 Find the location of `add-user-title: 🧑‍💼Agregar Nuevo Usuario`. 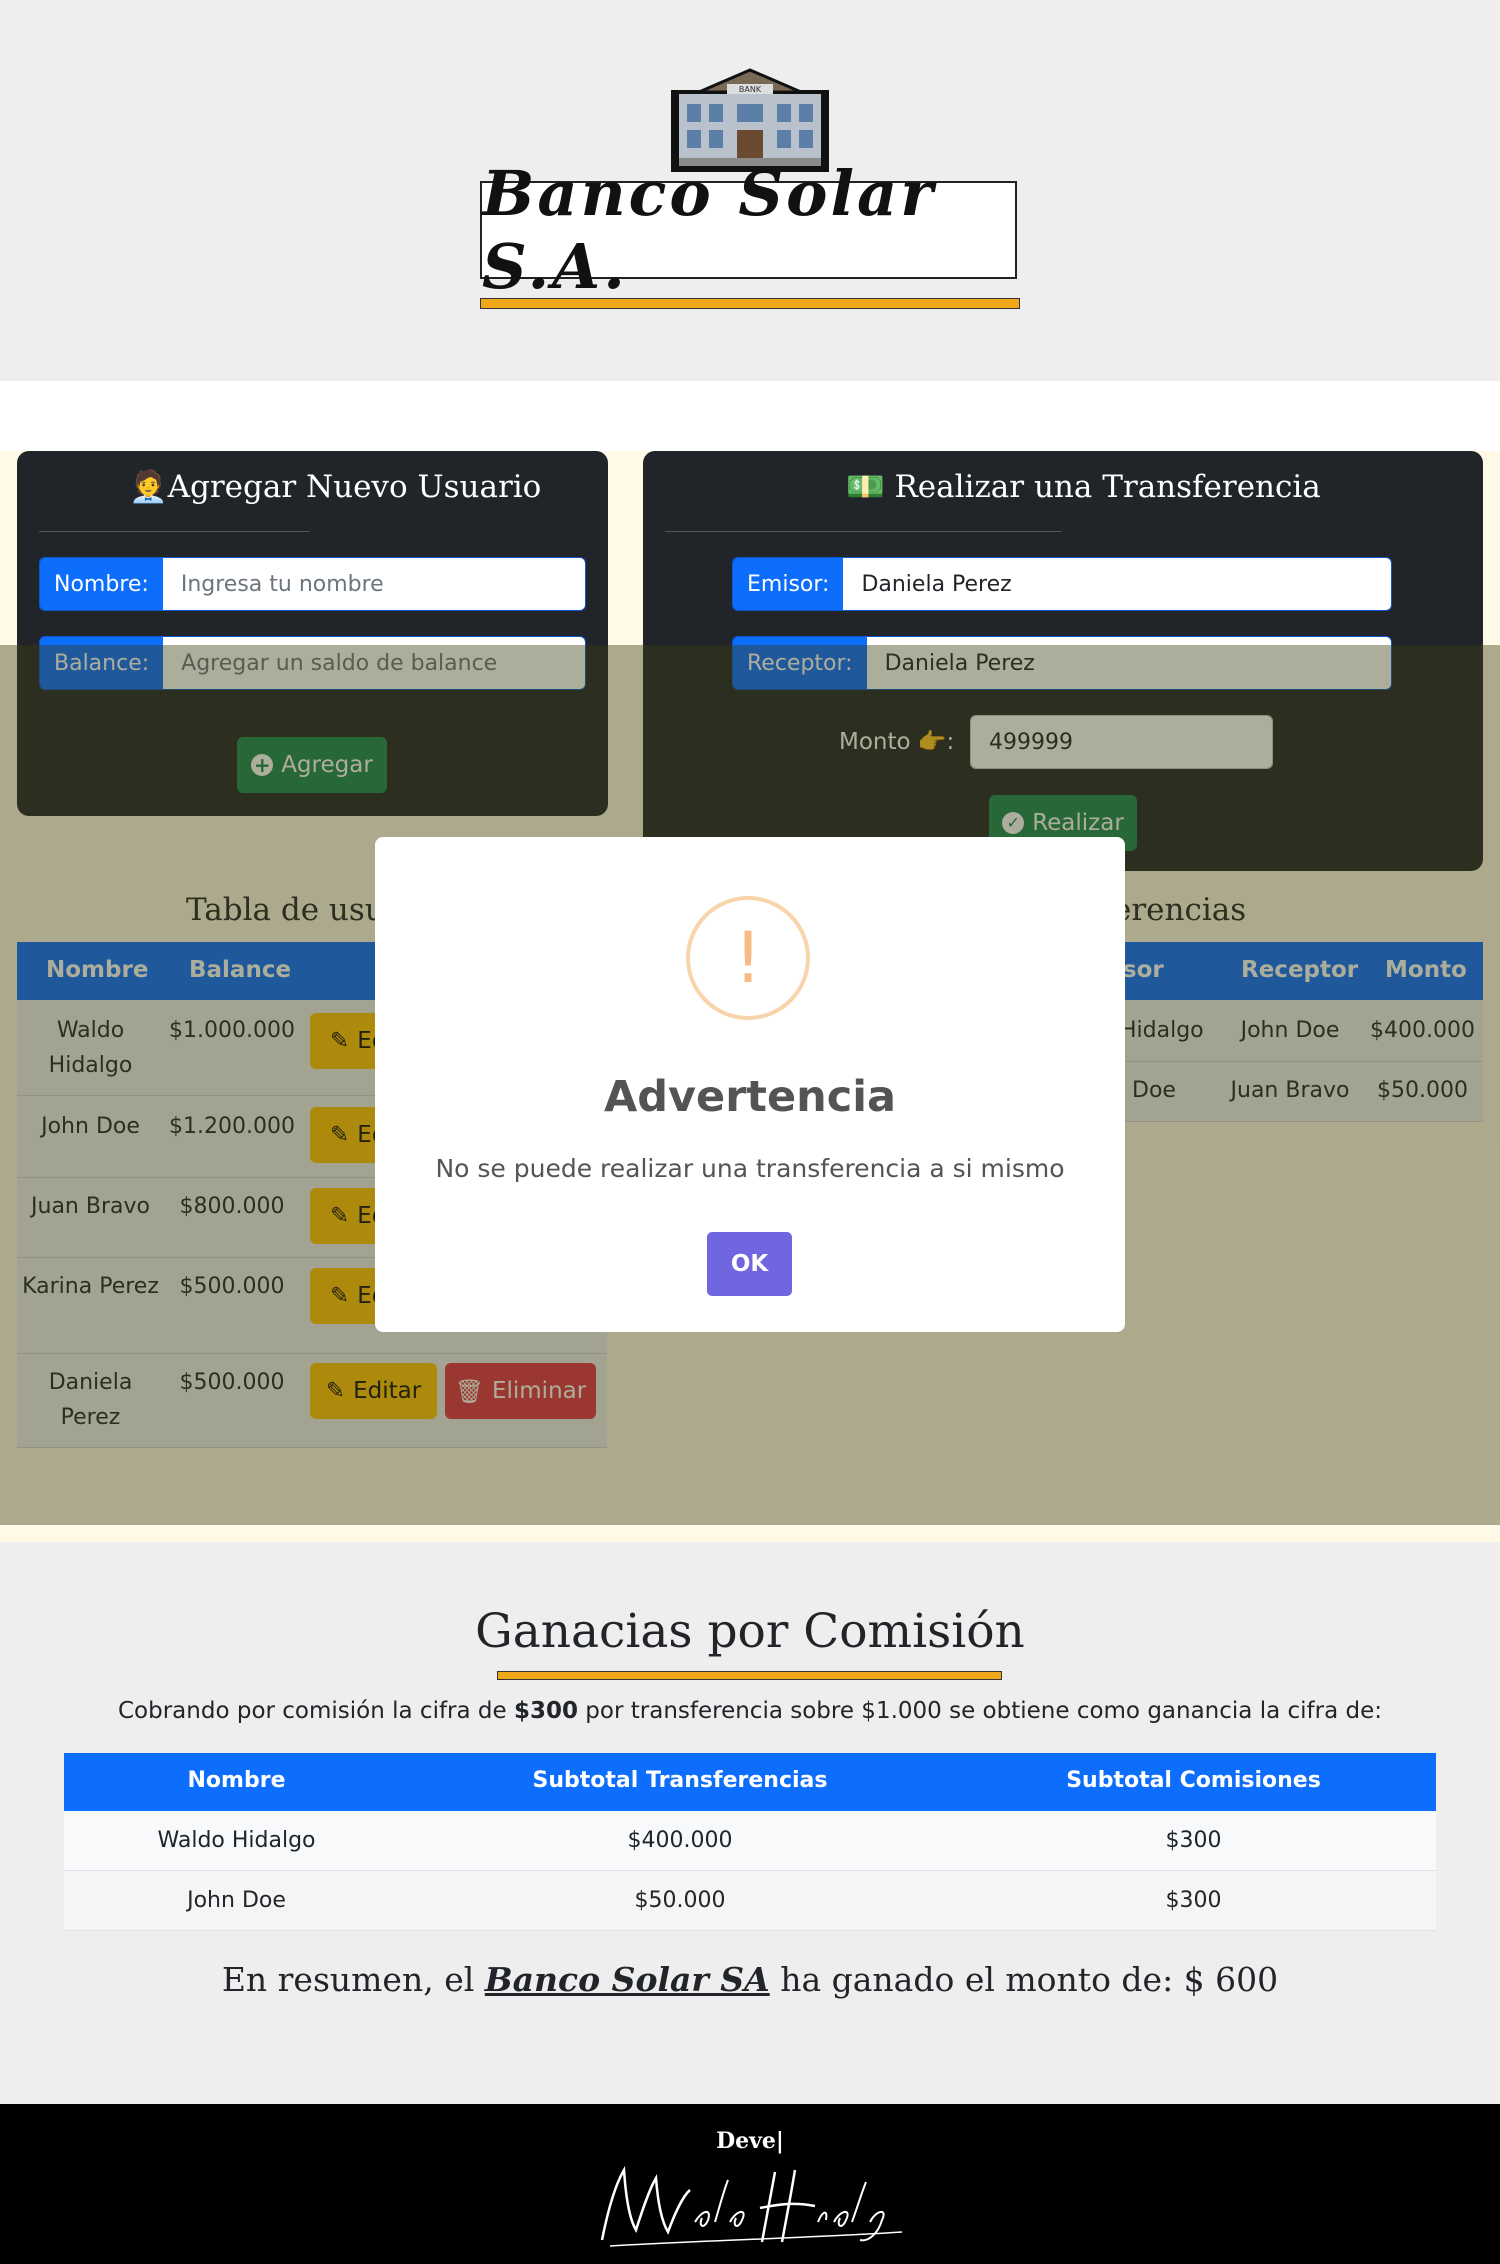

add-user-title: 🧑‍💼Agregar Nuevo Usuario is located at coordinates (335, 487).